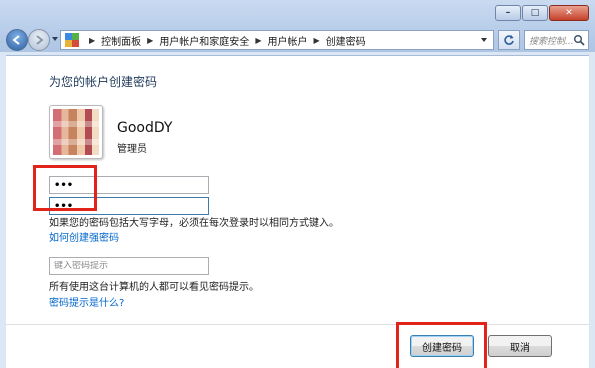 This screenshot has width=595, height=368. Describe the element at coordinates (86, 301) in the screenshot. I see `password-hint-info-link: 密码提示是什么?` at that location.